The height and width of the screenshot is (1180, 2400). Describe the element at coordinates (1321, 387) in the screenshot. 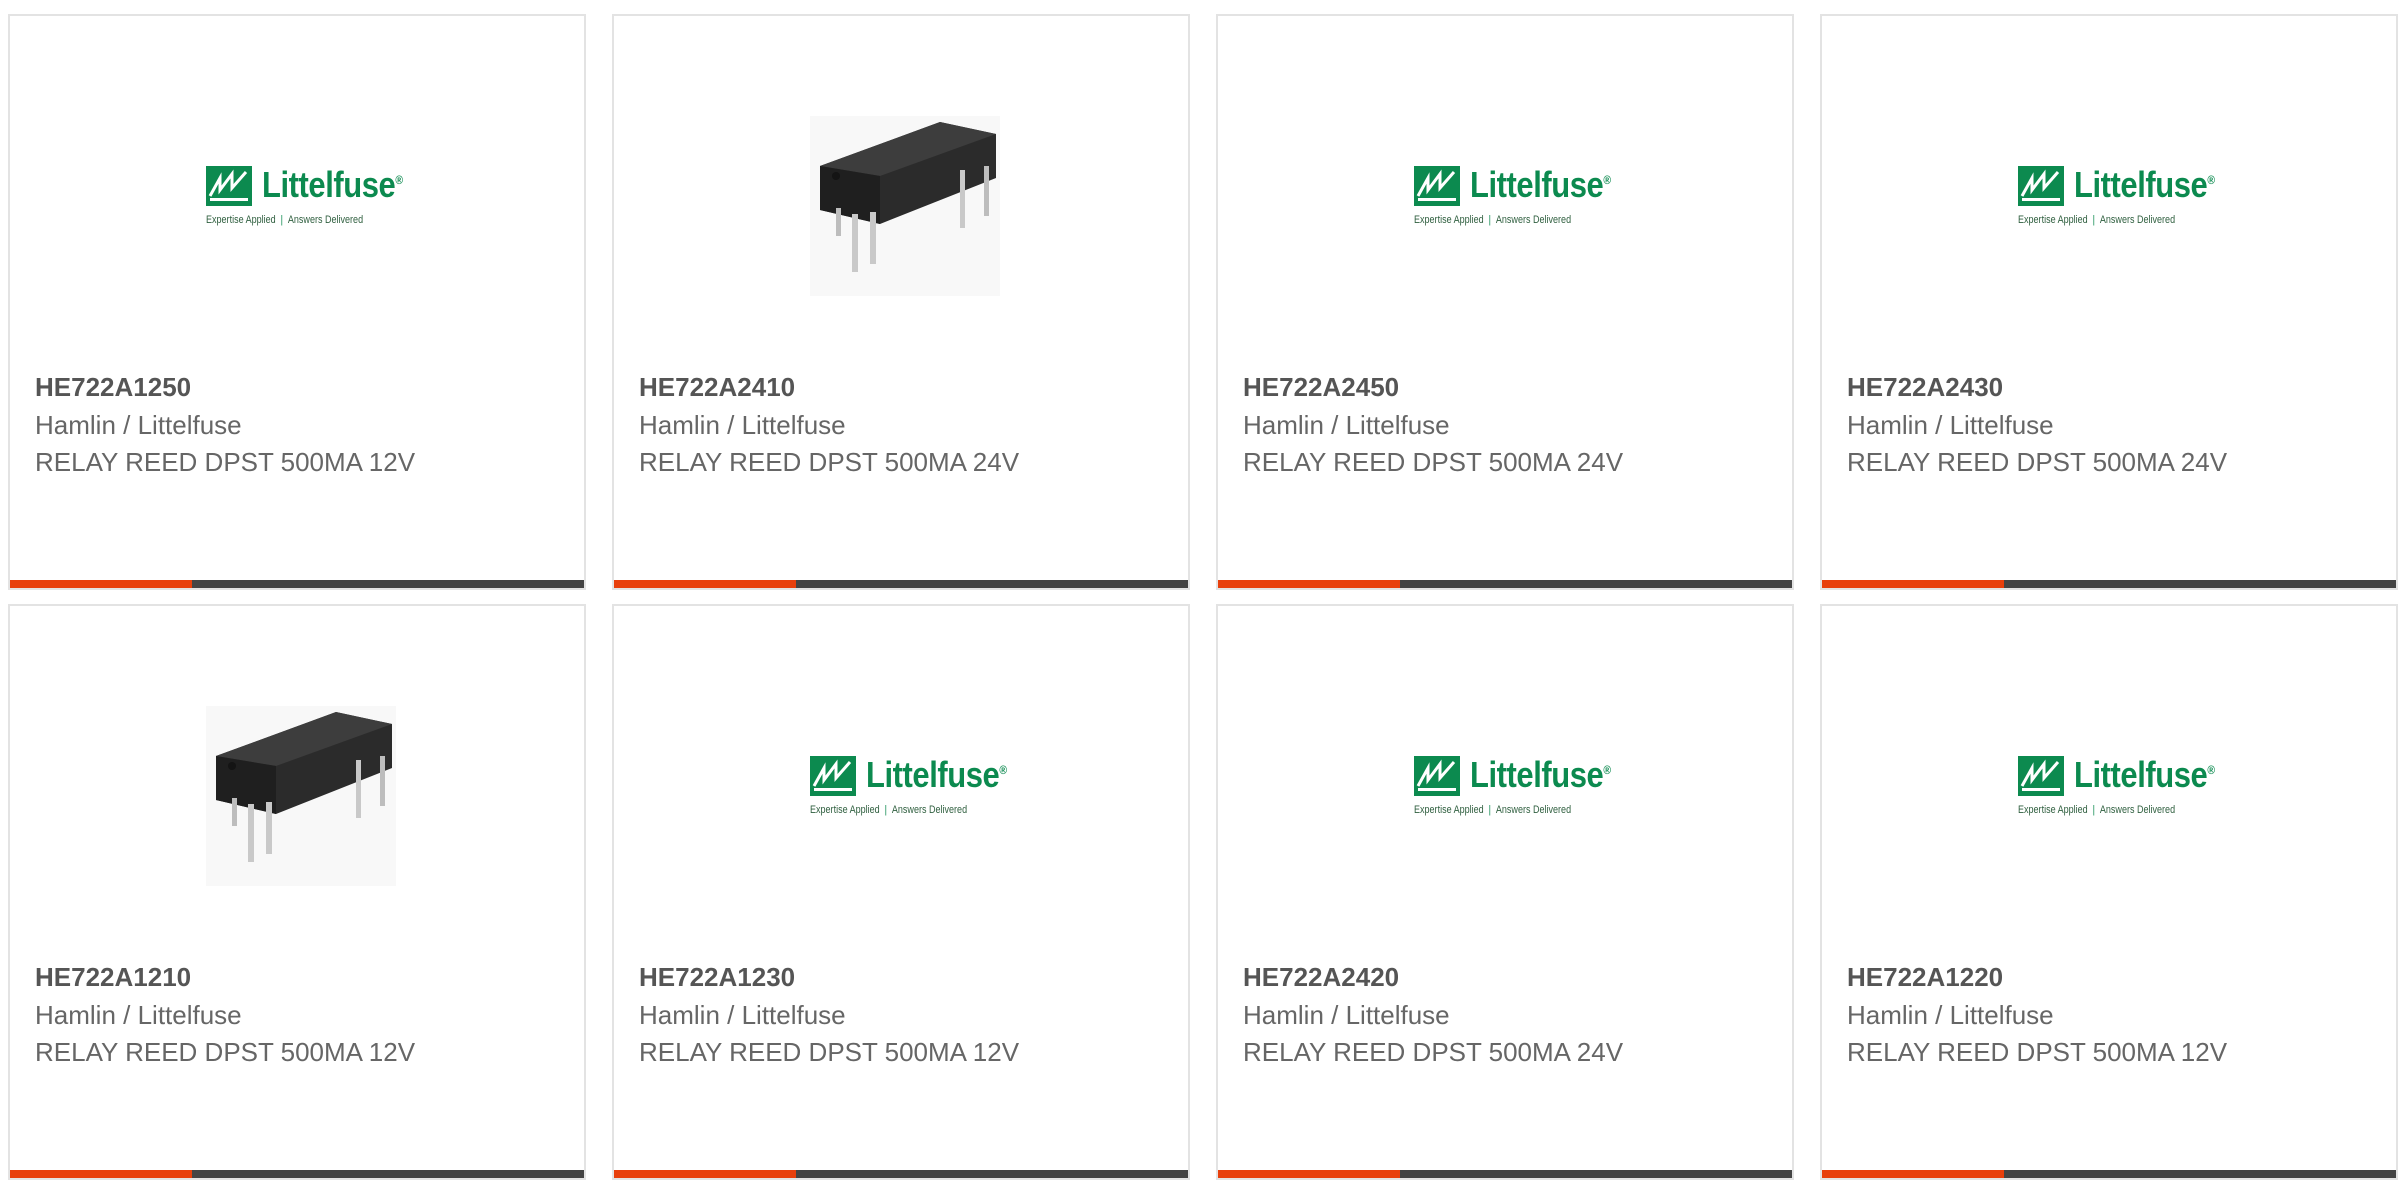

I see `part-number: HE722A2450` at that location.